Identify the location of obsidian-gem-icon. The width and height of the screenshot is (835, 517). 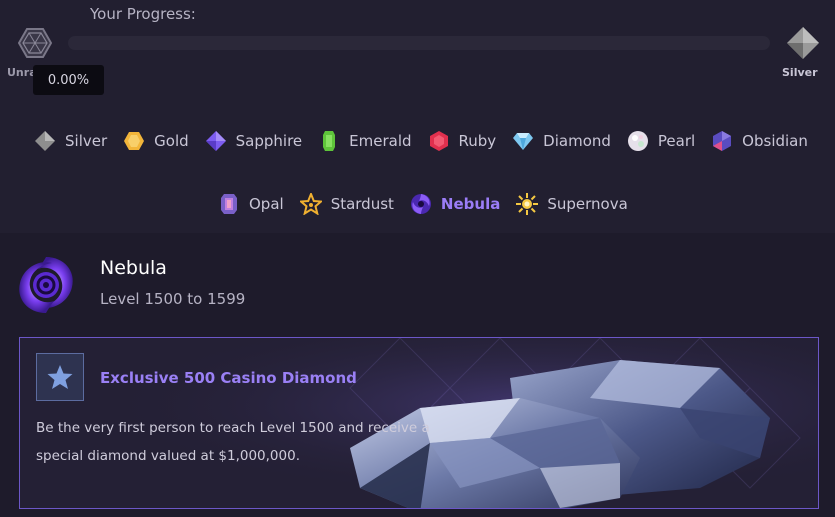
(722, 141).